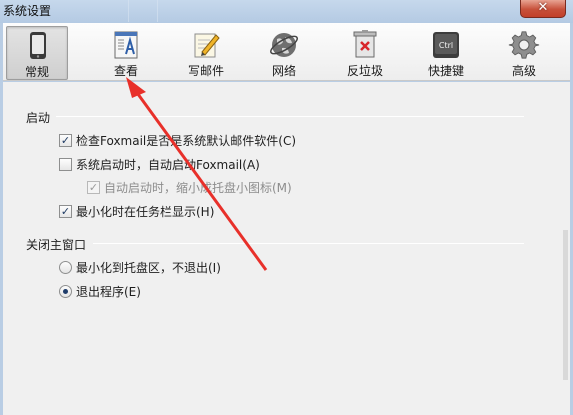 The height and width of the screenshot is (415, 573). Describe the element at coordinates (565, 305) in the screenshot. I see `scrollbar` at that location.